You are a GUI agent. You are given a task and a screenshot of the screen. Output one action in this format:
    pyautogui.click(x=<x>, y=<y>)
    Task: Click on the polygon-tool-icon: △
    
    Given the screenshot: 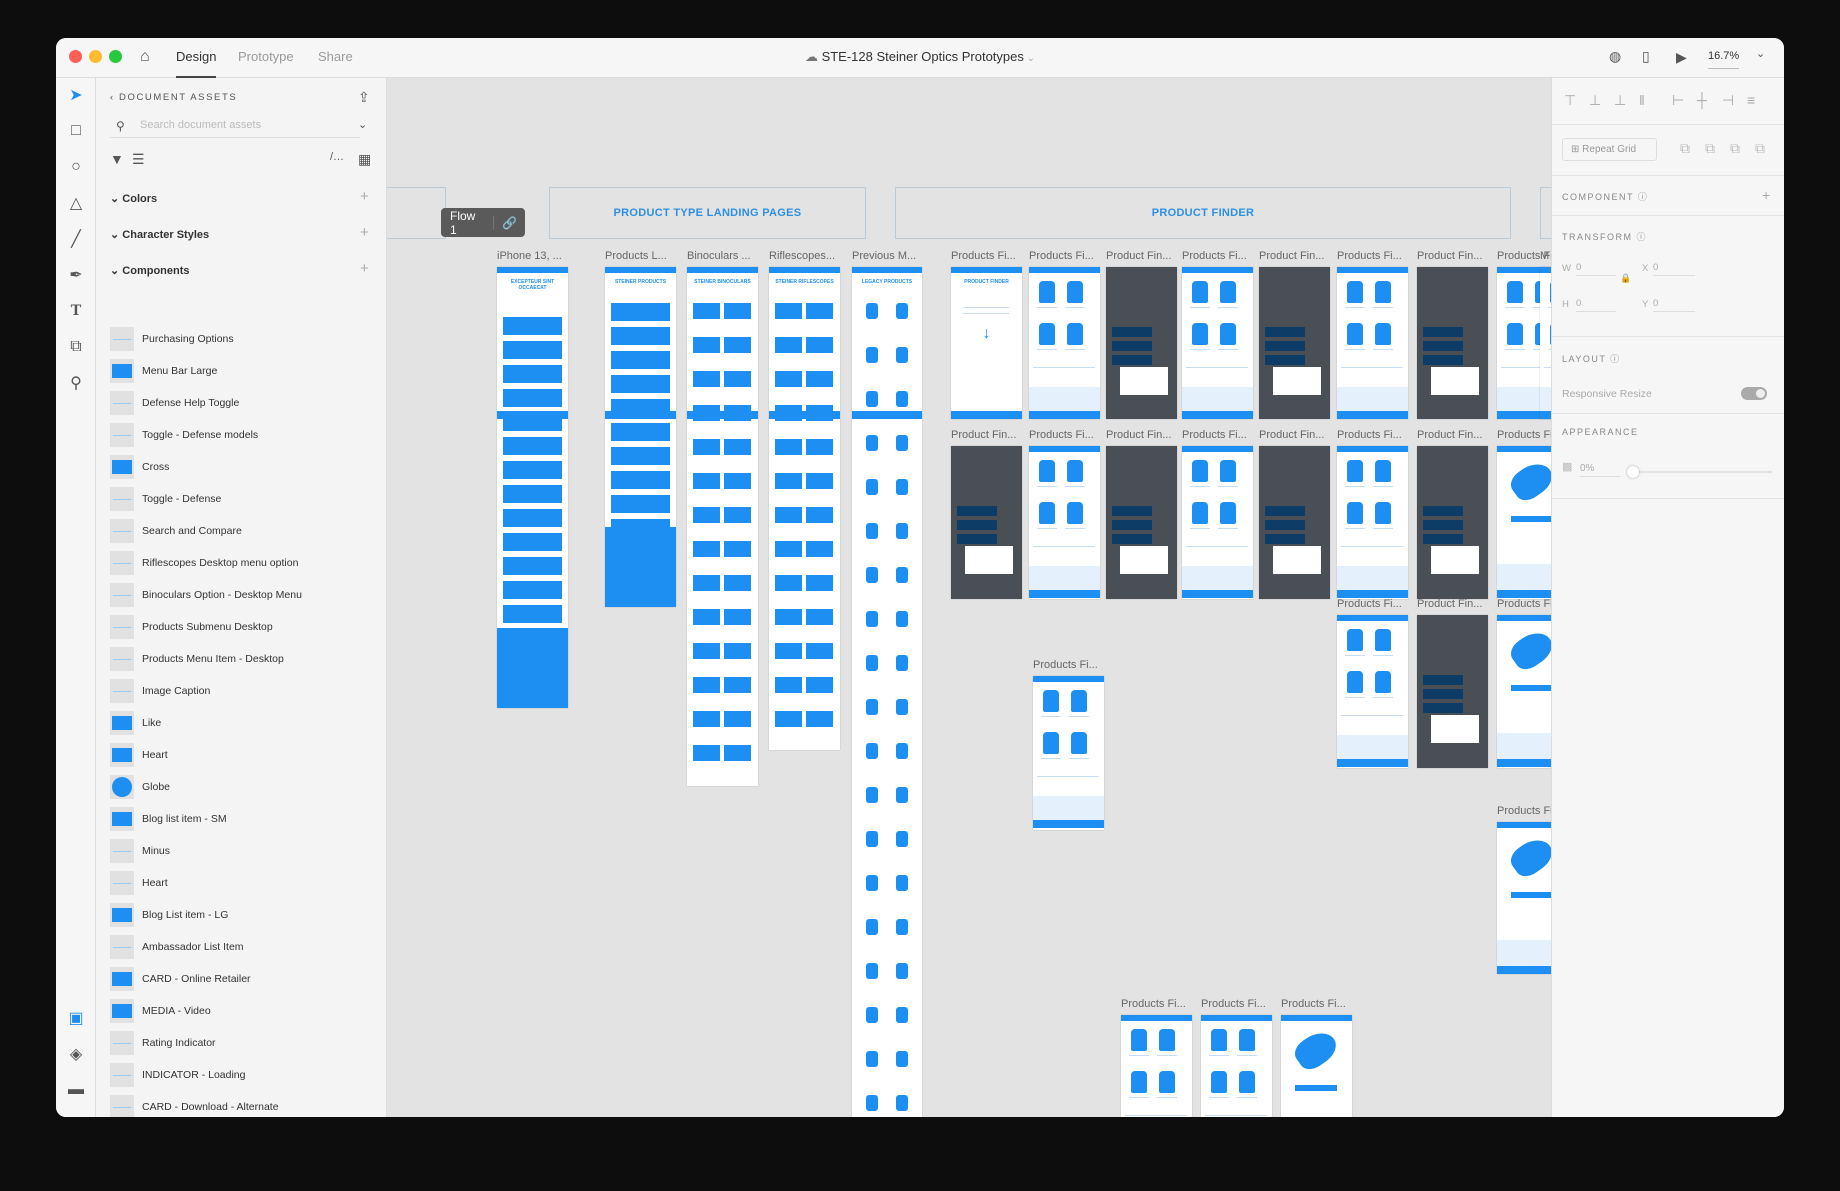 What is the action you would take?
    pyautogui.click(x=76, y=203)
    